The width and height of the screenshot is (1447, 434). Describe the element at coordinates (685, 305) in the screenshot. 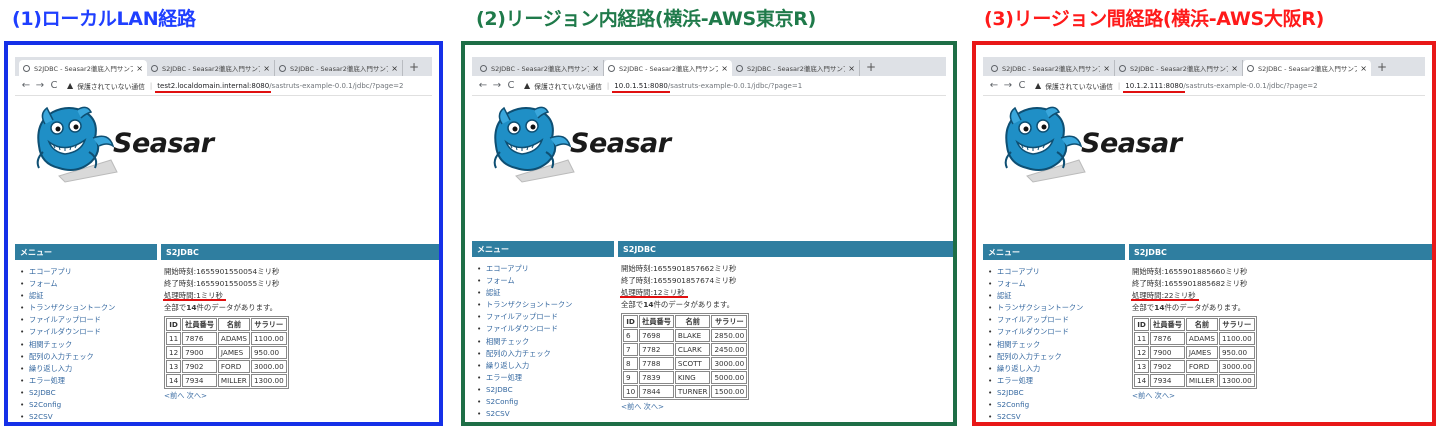

I see `record-summary: 全部で14件のデータがあります。` at that location.